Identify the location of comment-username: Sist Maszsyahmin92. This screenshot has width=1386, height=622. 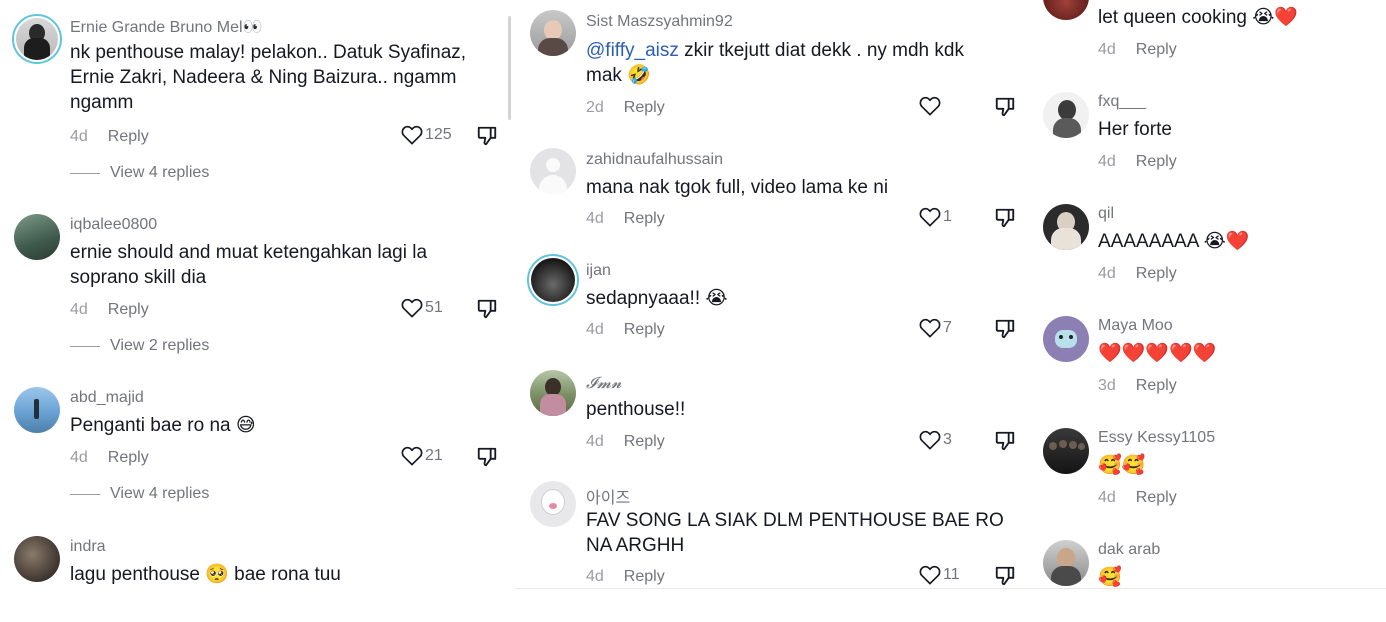
(659, 22).